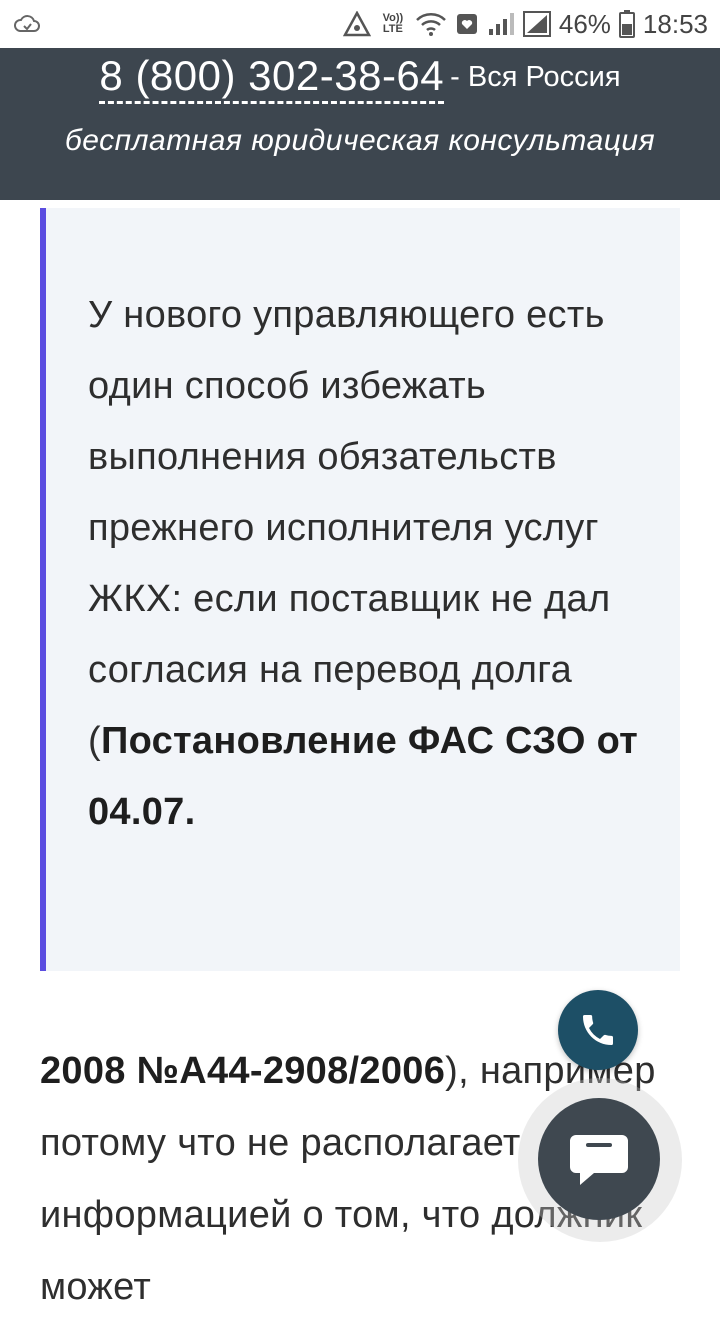  Describe the element at coordinates (393, 23) in the screenshot. I see `volte-icon: Vo)) LTE` at that location.